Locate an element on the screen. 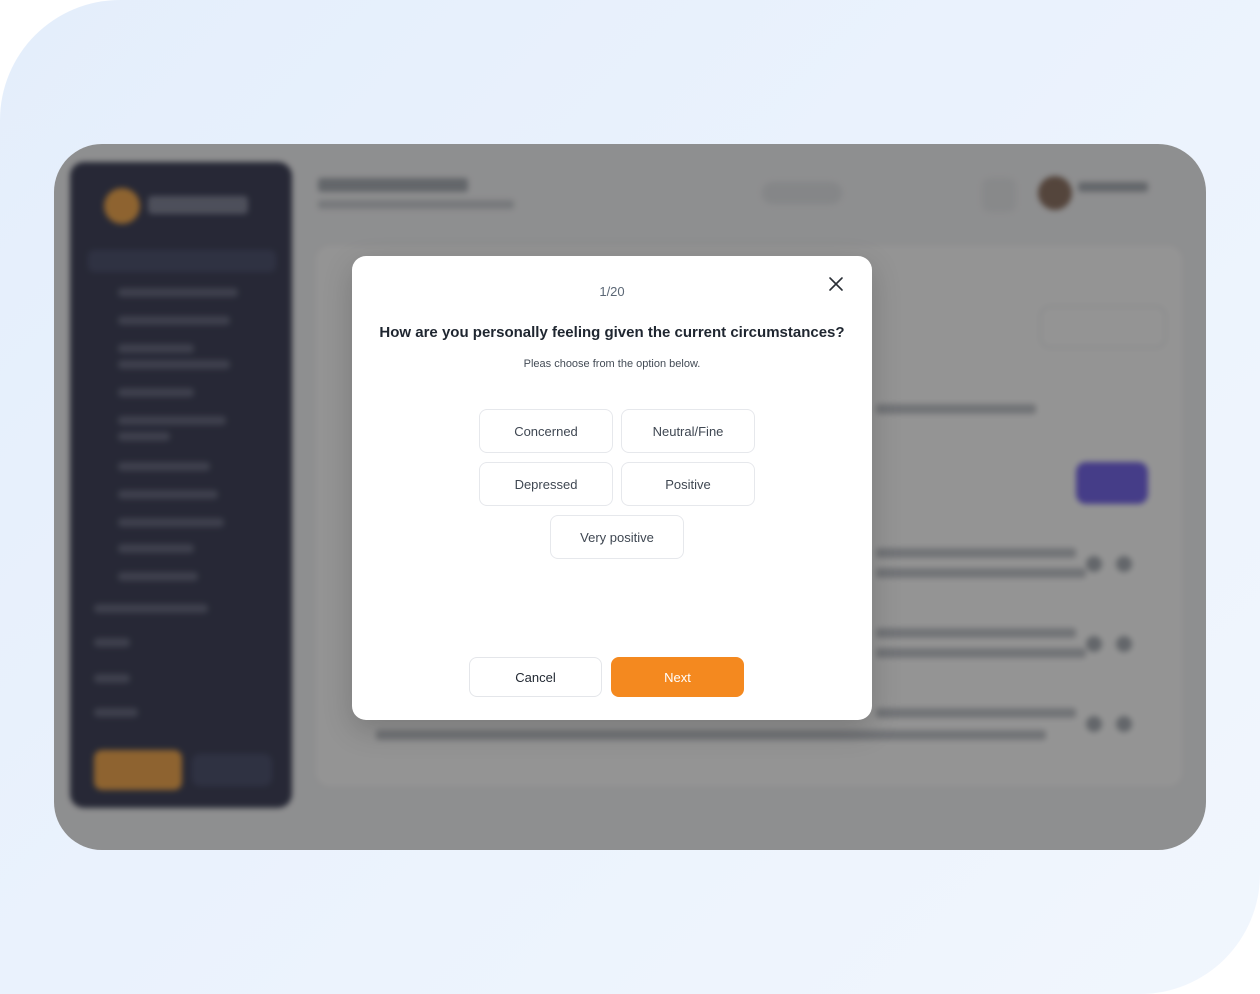 This screenshot has width=1260, height=994. cancel-button: Cancel is located at coordinates (535, 677).